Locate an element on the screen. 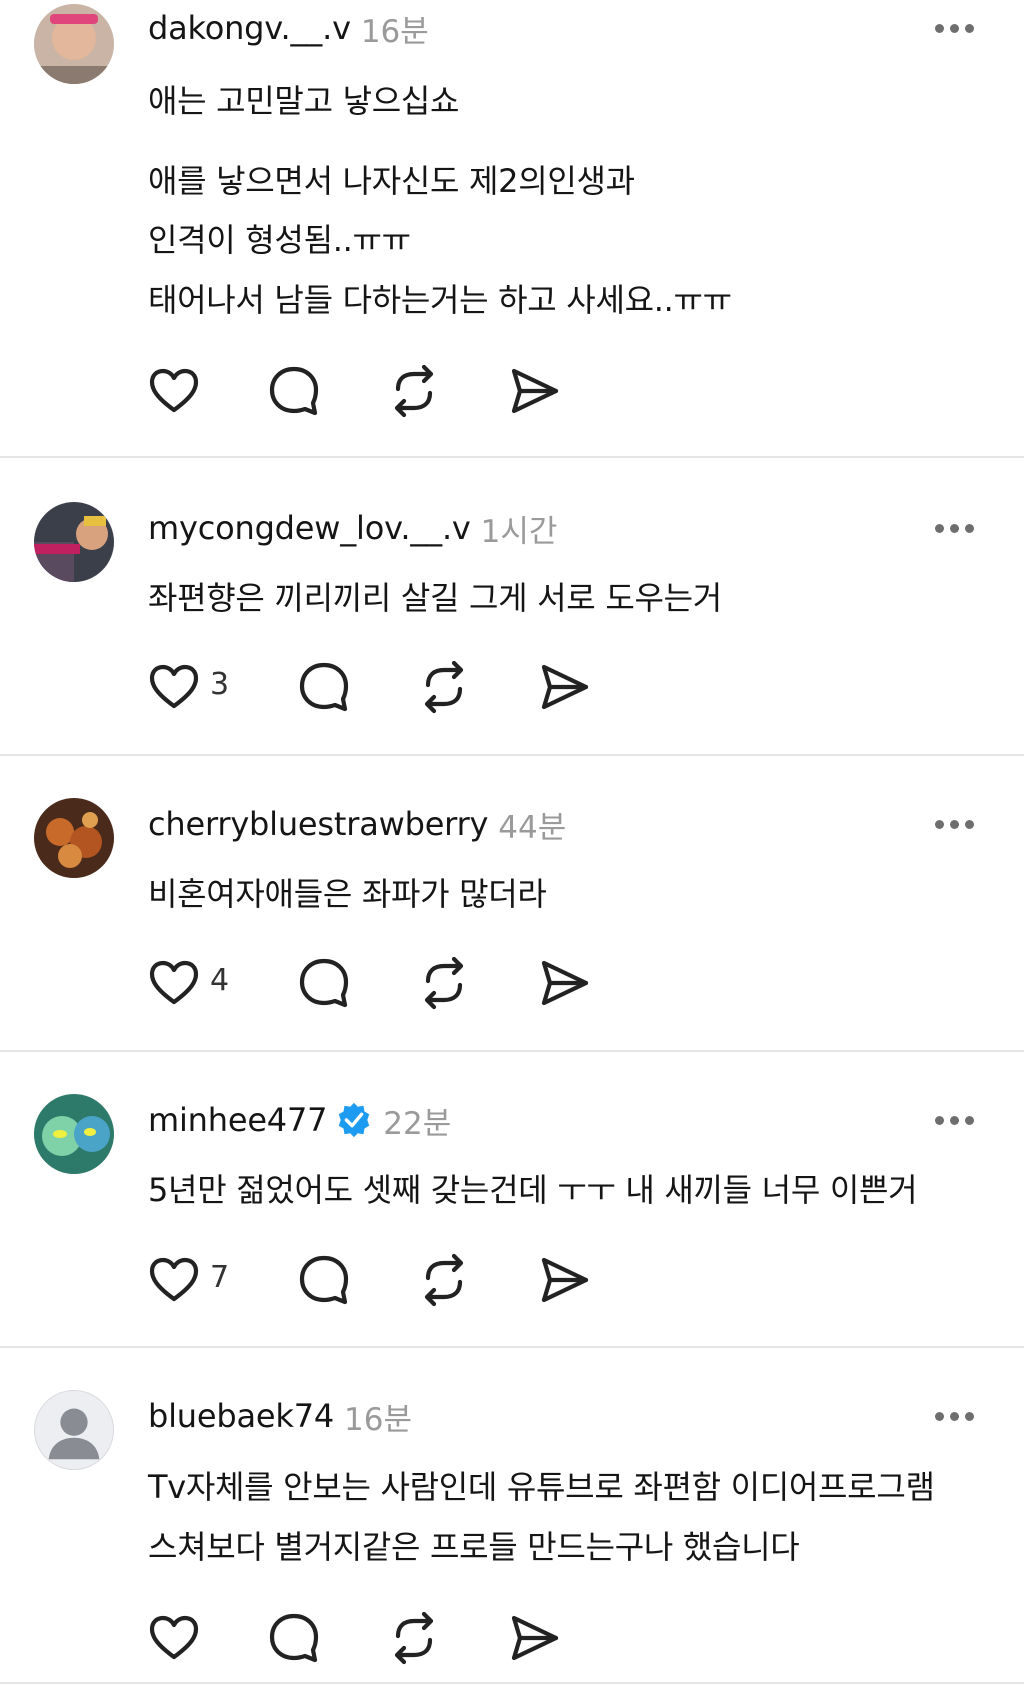  comment-text-line: 5년만 젊었어도 셋째 갖는건데 ㅜㅜ 내 새끼들 너무 이쁜거 is located at coordinates (533, 1190).